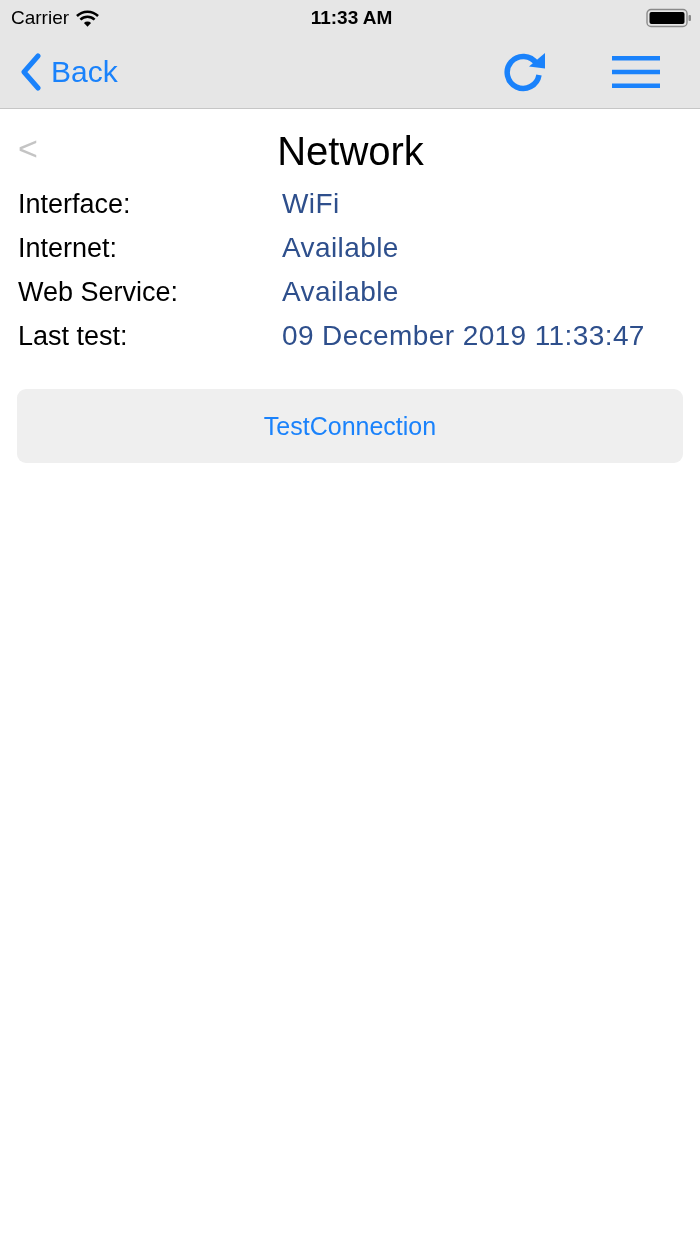 The height and width of the screenshot is (1244, 700). Describe the element at coordinates (351, 18) in the screenshot. I see `status-time: 11:33 AM` at that location.